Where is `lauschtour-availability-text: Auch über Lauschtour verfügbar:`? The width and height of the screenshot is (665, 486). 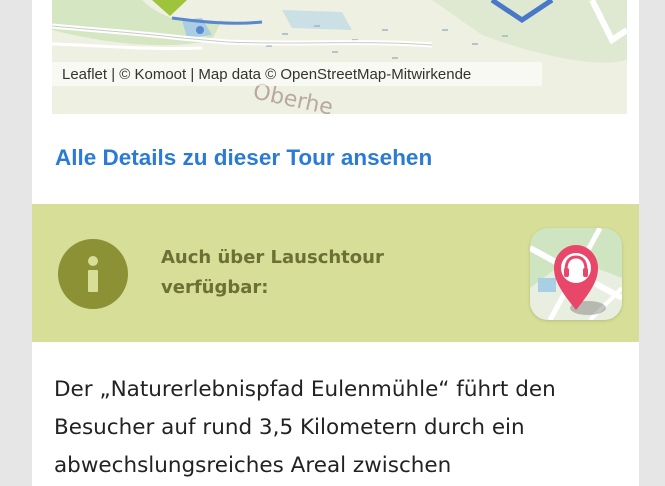 lauschtour-availability-text: Auch über Lauschtour verfügbar: is located at coordinates (272, 272).